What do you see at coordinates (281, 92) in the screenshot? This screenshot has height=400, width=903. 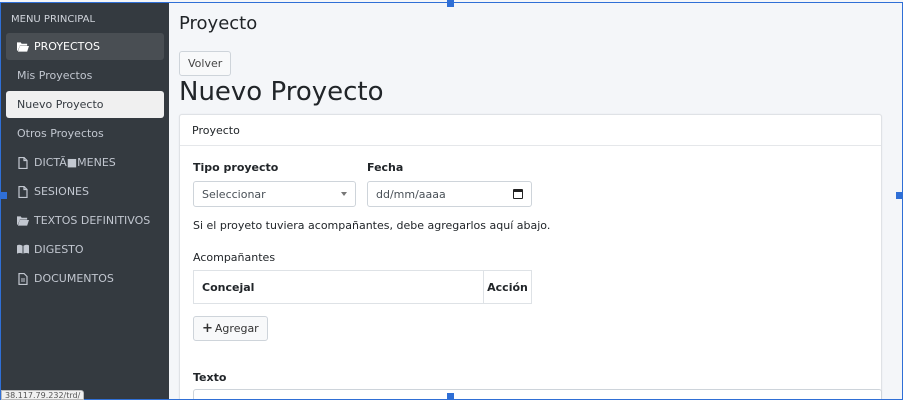 I see `page-heading: Nuevo Proyecto` at bounding box center [281, 92].